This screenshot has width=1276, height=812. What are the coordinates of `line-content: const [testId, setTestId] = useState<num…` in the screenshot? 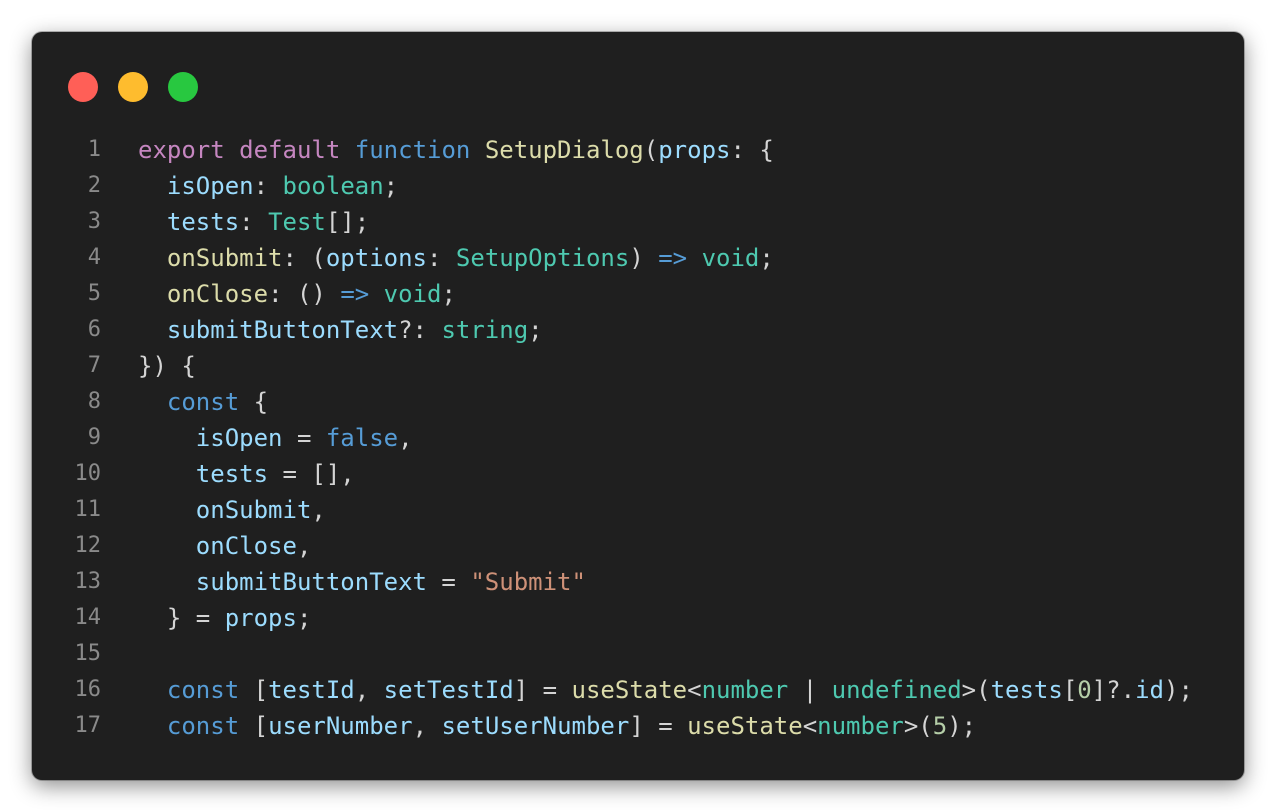 It's located at (665, 690).